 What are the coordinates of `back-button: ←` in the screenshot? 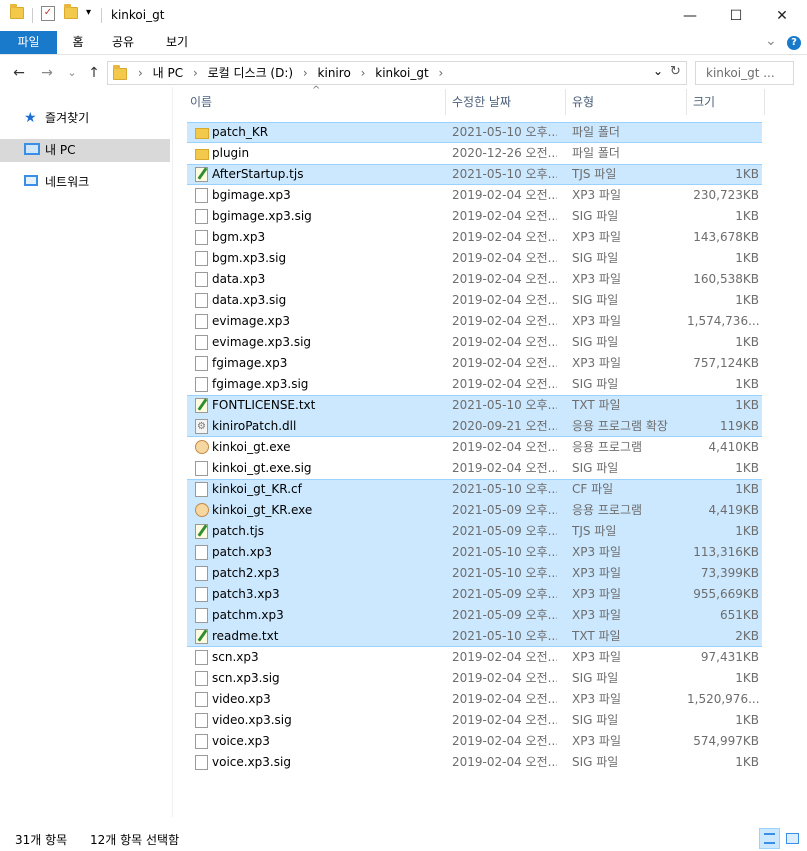 It's located at (19, 73).